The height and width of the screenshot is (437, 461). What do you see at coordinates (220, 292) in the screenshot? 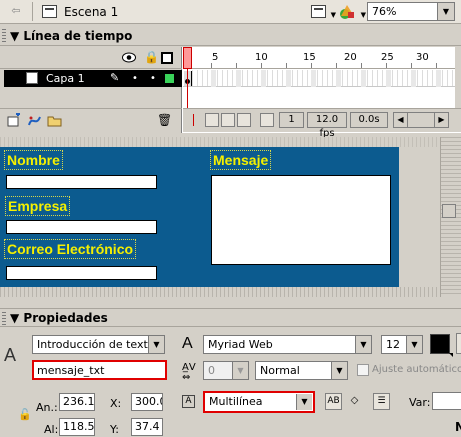
I see `stage-hscroll` at bounding box center [220, 292].